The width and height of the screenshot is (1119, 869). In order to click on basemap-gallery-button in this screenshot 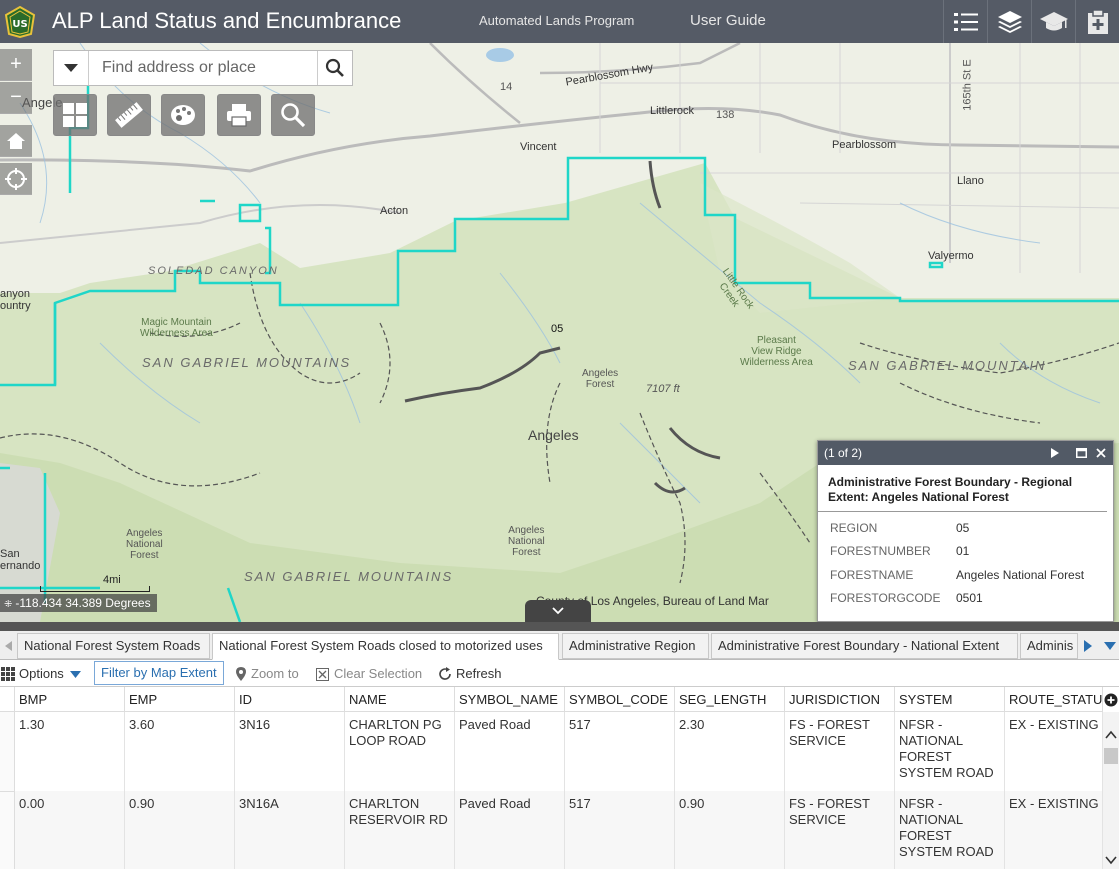, I will do `click(75, 115)`.